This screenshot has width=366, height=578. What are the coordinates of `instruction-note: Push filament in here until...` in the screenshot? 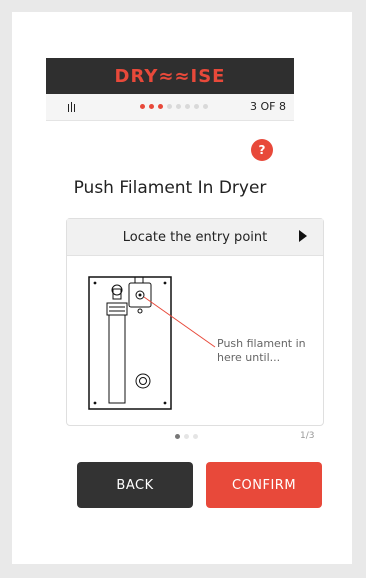 It's located at (261, 350).